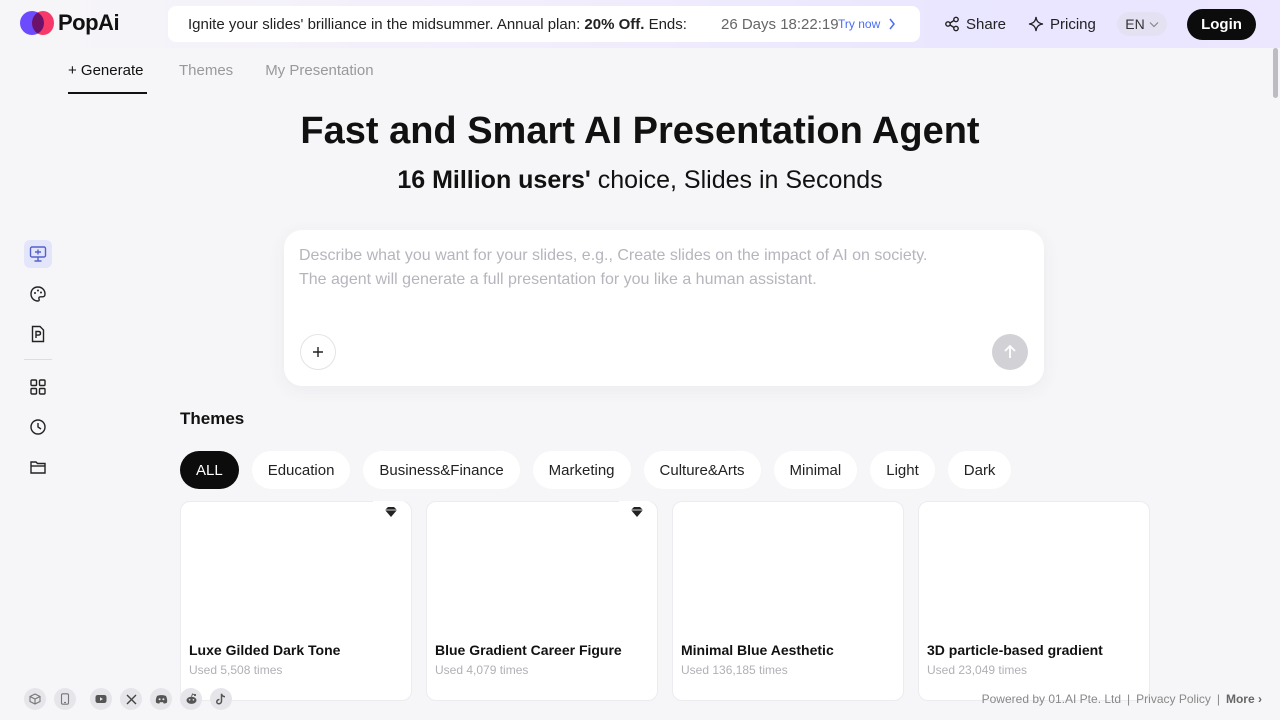  What do you see at coordinates (1173, 699) in the screenshot?
I see `privacy-policy-link: Privacy Policy` at bounding box center [1173, 699].